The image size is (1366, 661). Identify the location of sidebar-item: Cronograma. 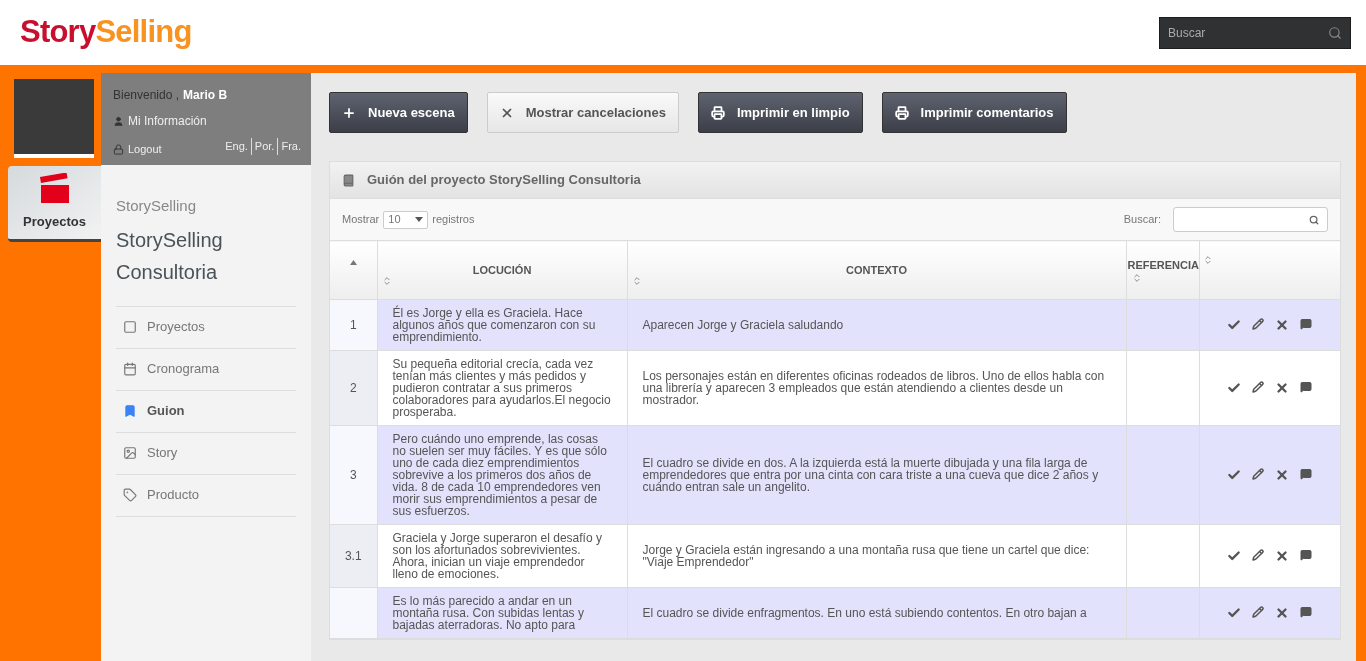
(206, 369).